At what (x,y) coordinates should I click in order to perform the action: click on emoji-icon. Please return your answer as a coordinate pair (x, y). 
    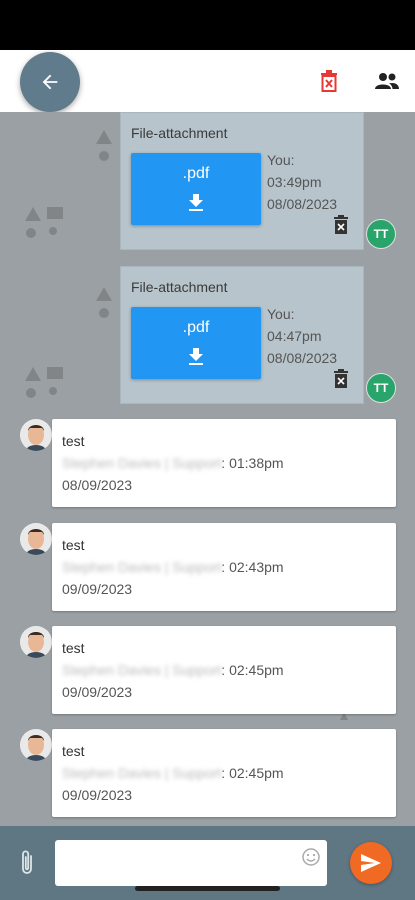
    Looking at the image, I should click on (311, 857).